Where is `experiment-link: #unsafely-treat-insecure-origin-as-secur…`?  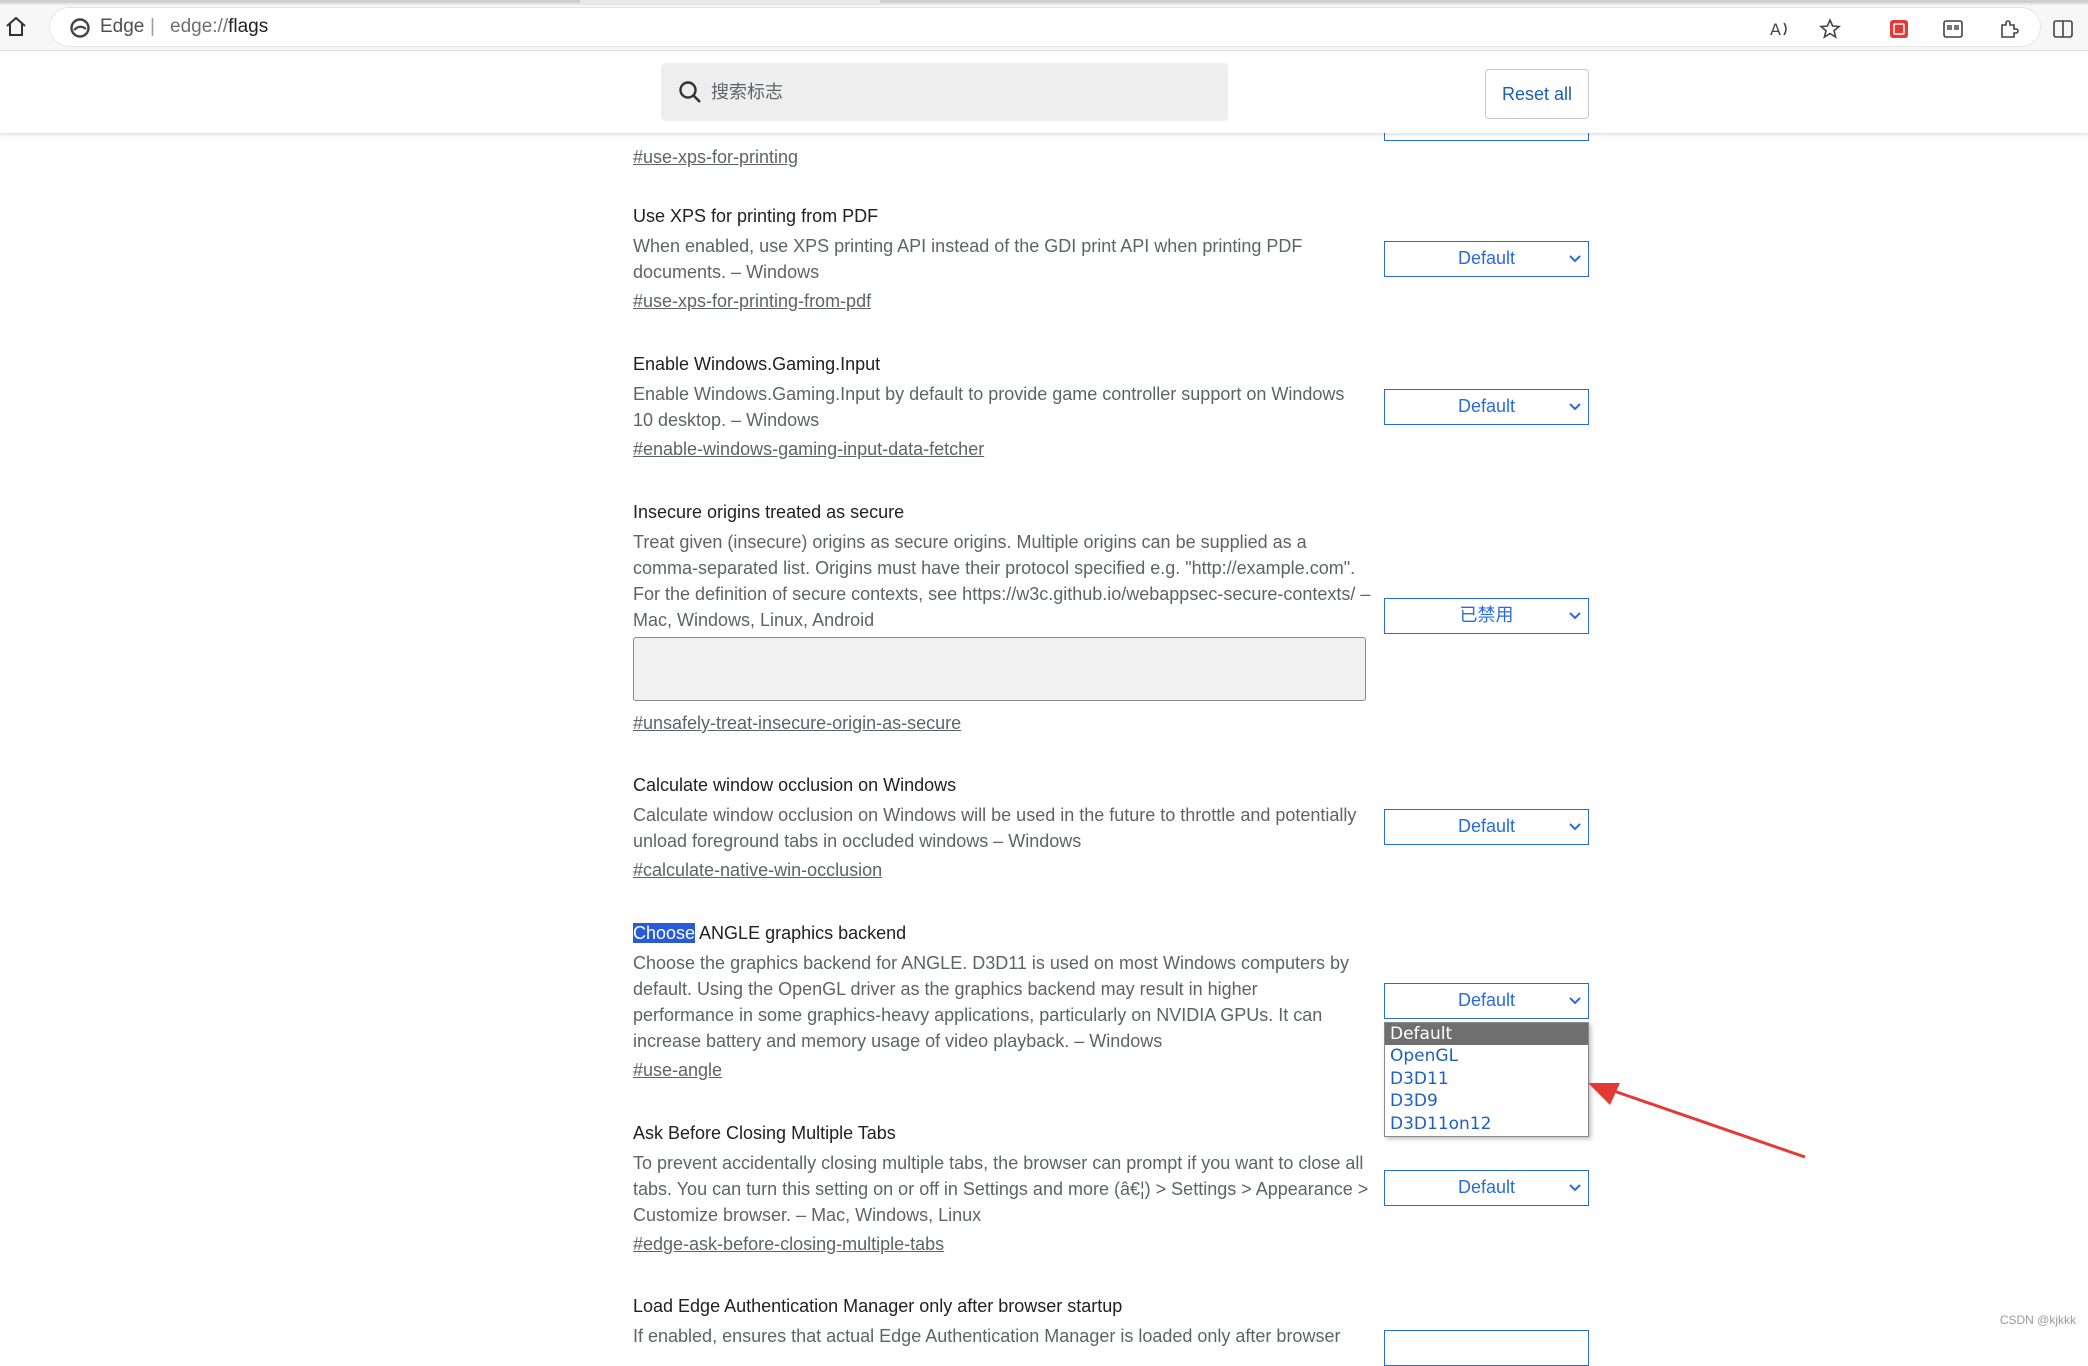
experiment-link: #unsafely-treat-insecure-origin-as-secur… is located at coordinates (797, 723).